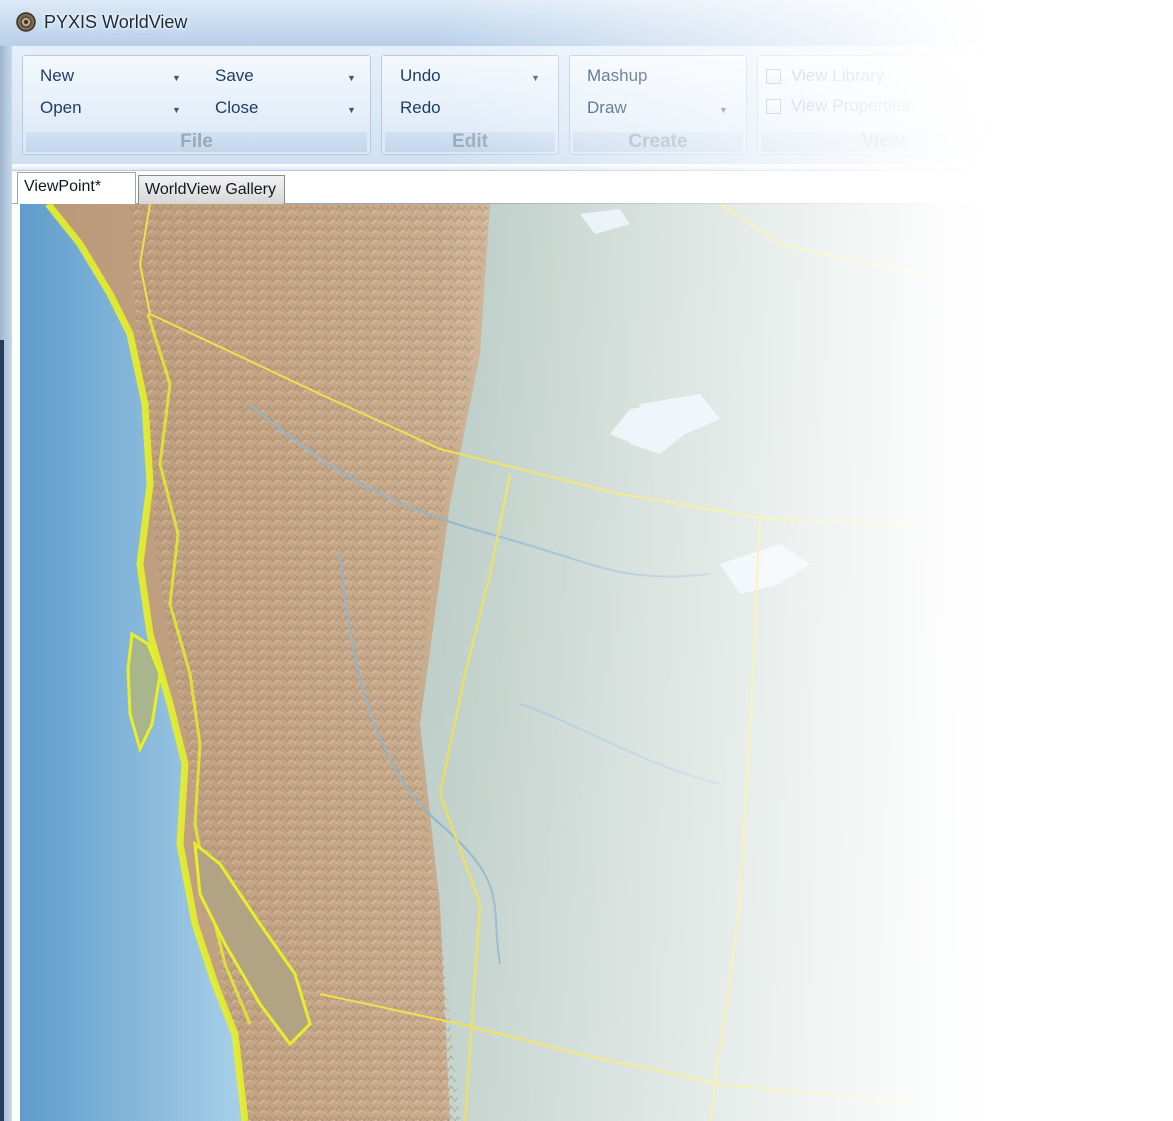 This screenshot has height=1121, width=1173. What do you see at coordinates (850, 106) in the screenshot?
I see `view-properties-label: View Properties` at bounding box center [850, 106].